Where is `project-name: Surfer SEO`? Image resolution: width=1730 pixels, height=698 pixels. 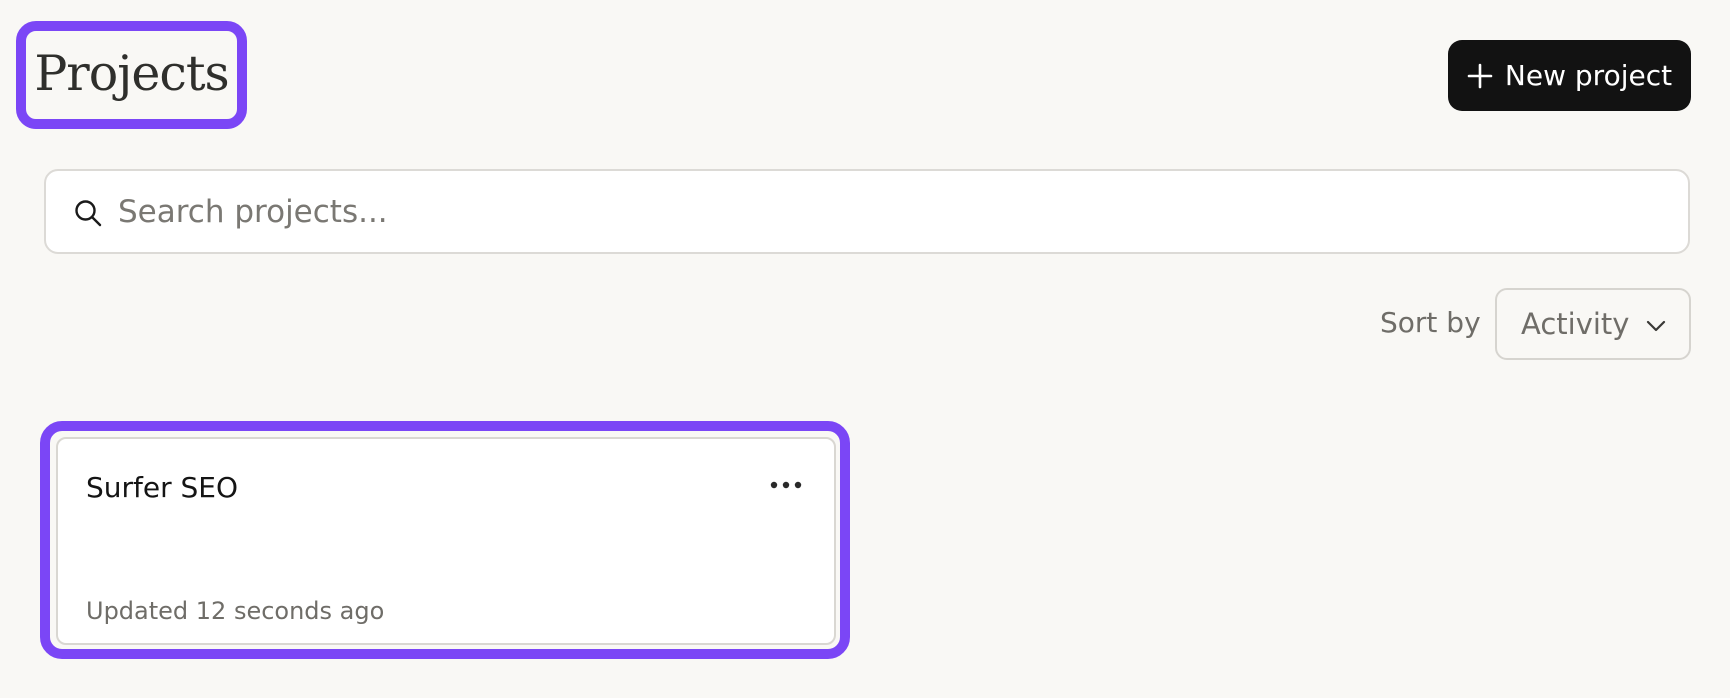 project-name: Surfer SEO is located at coordinates (162, 487).